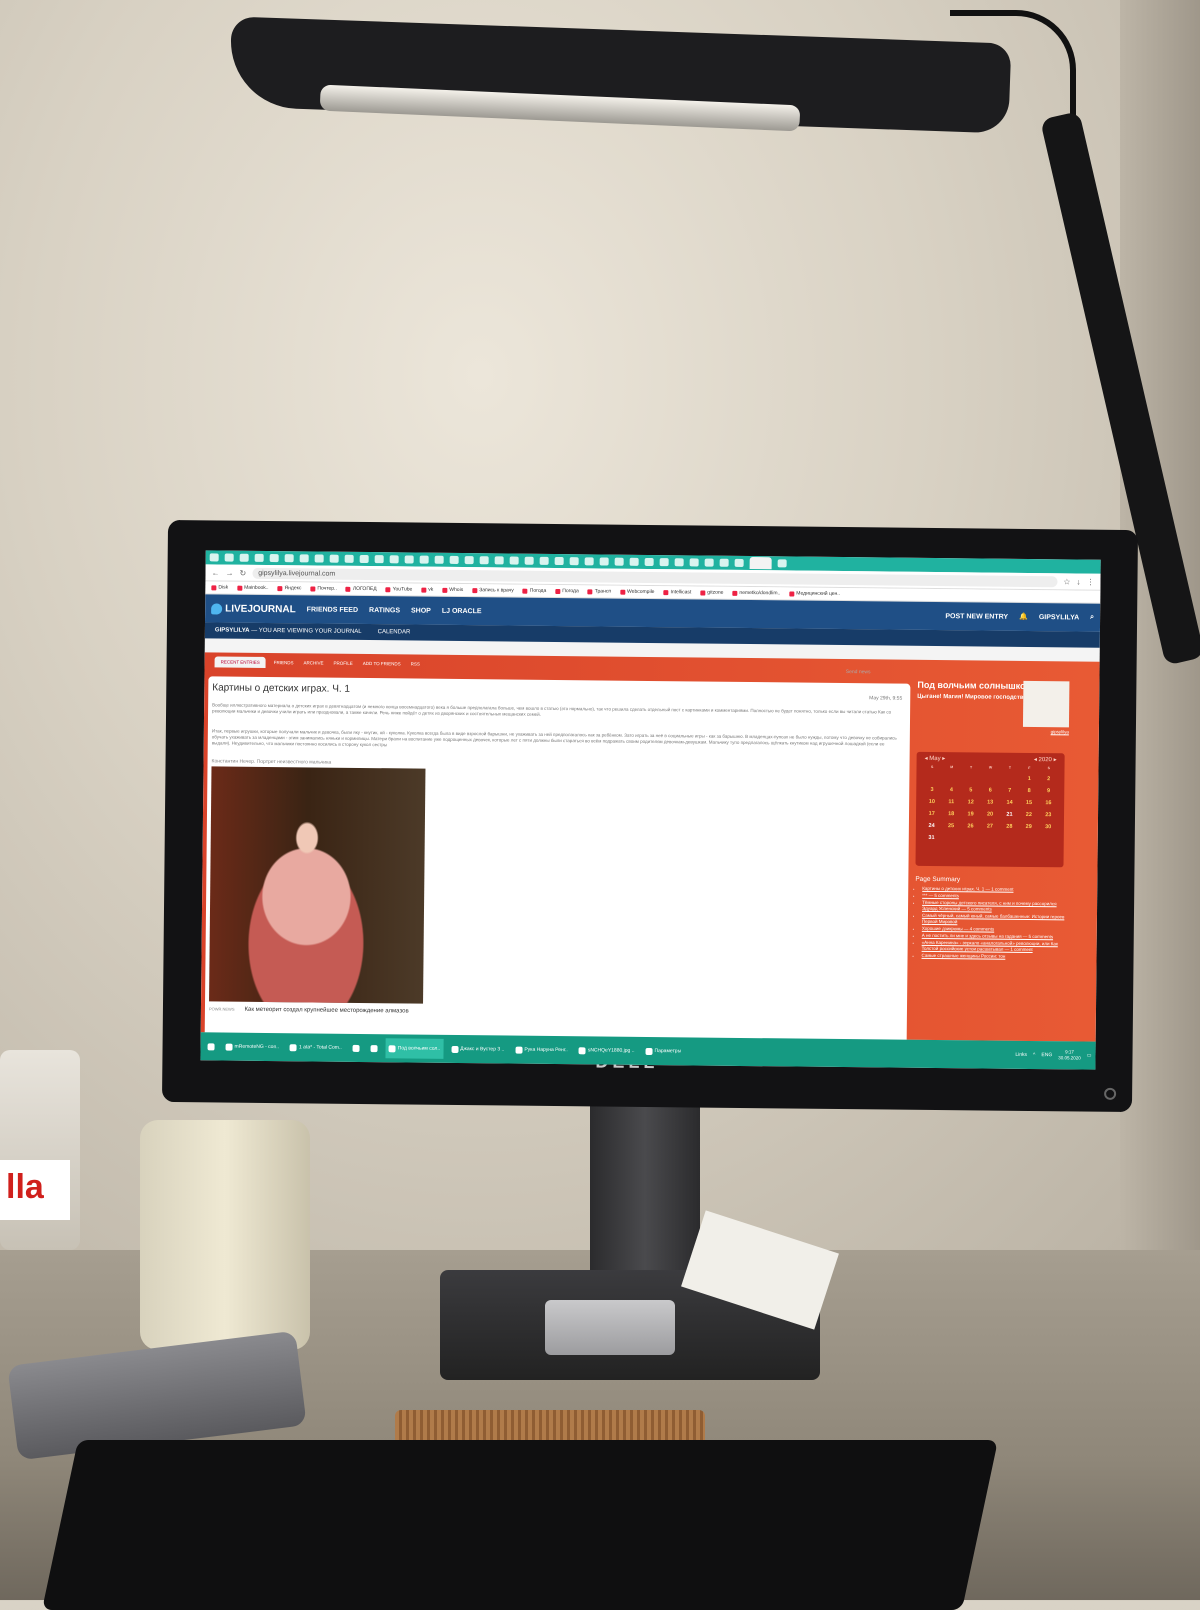  Describe the element at coordinates (382, 663) in the screenshot. I see `tab-add-to-friends: ADD TO FRIENDS` at that location.